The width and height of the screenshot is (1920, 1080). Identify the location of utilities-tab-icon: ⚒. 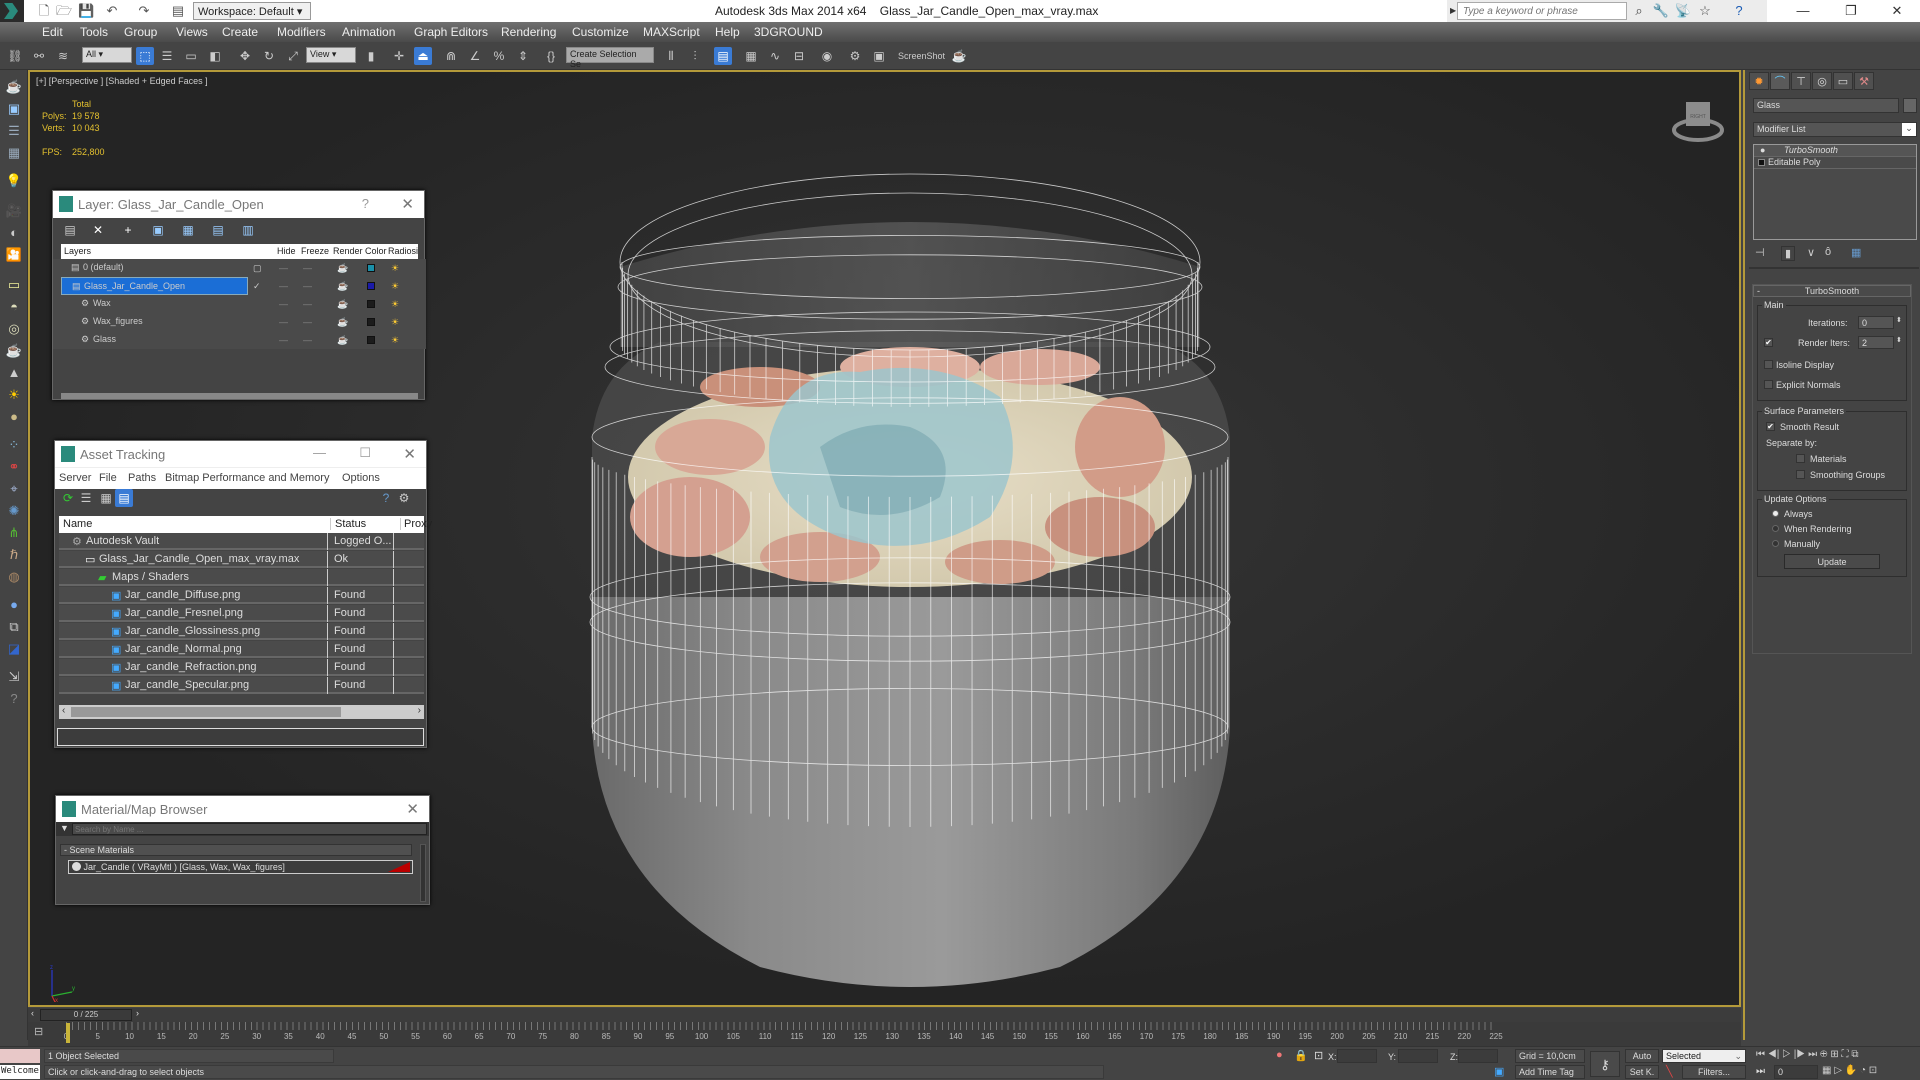
(1864, 81).